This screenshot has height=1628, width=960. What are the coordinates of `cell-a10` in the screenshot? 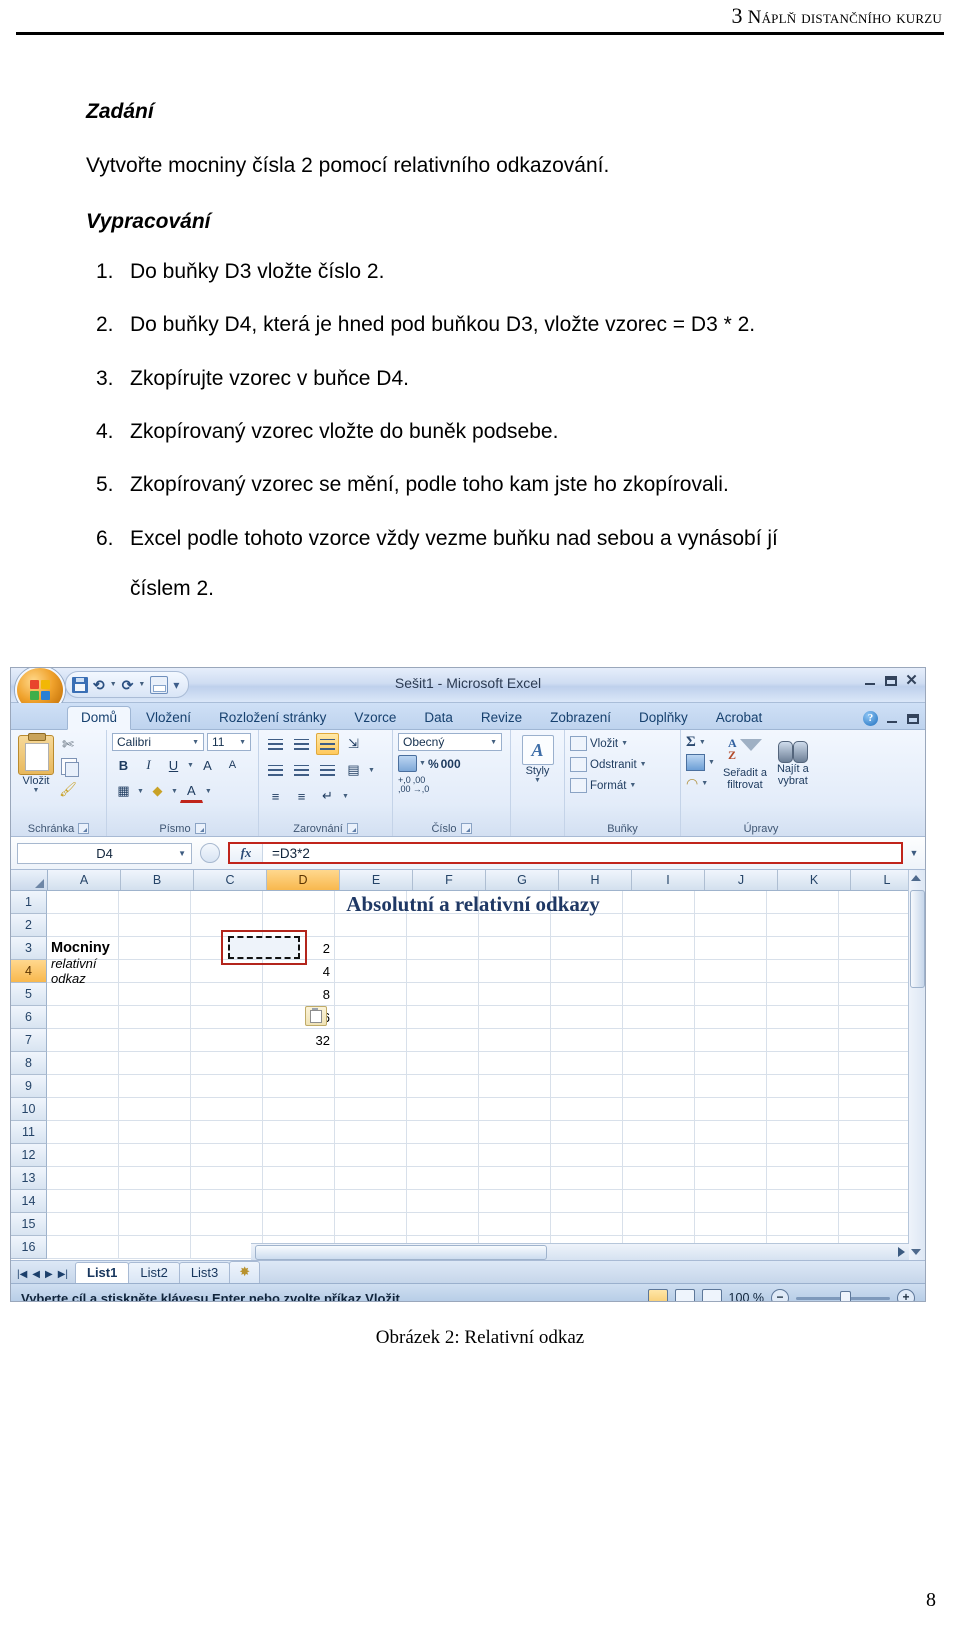 It's located at (83, 1109).